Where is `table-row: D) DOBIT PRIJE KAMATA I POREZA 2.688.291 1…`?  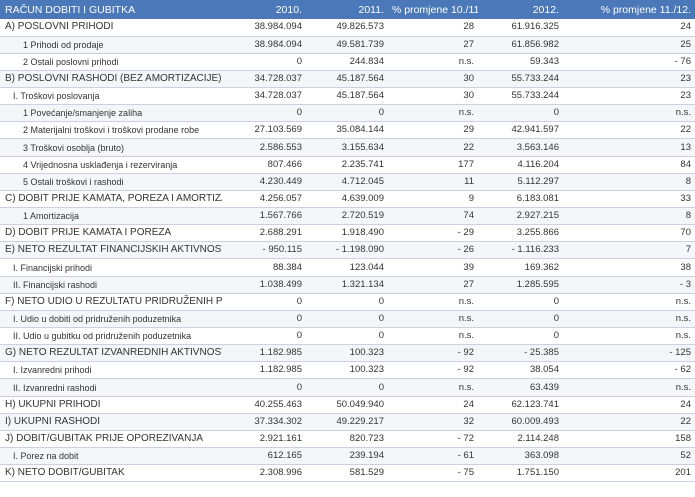
table-row: D) DOBIT PRIJE KAMATA I POREZA 2.688.291 1… is located at coordinates (347, 233).